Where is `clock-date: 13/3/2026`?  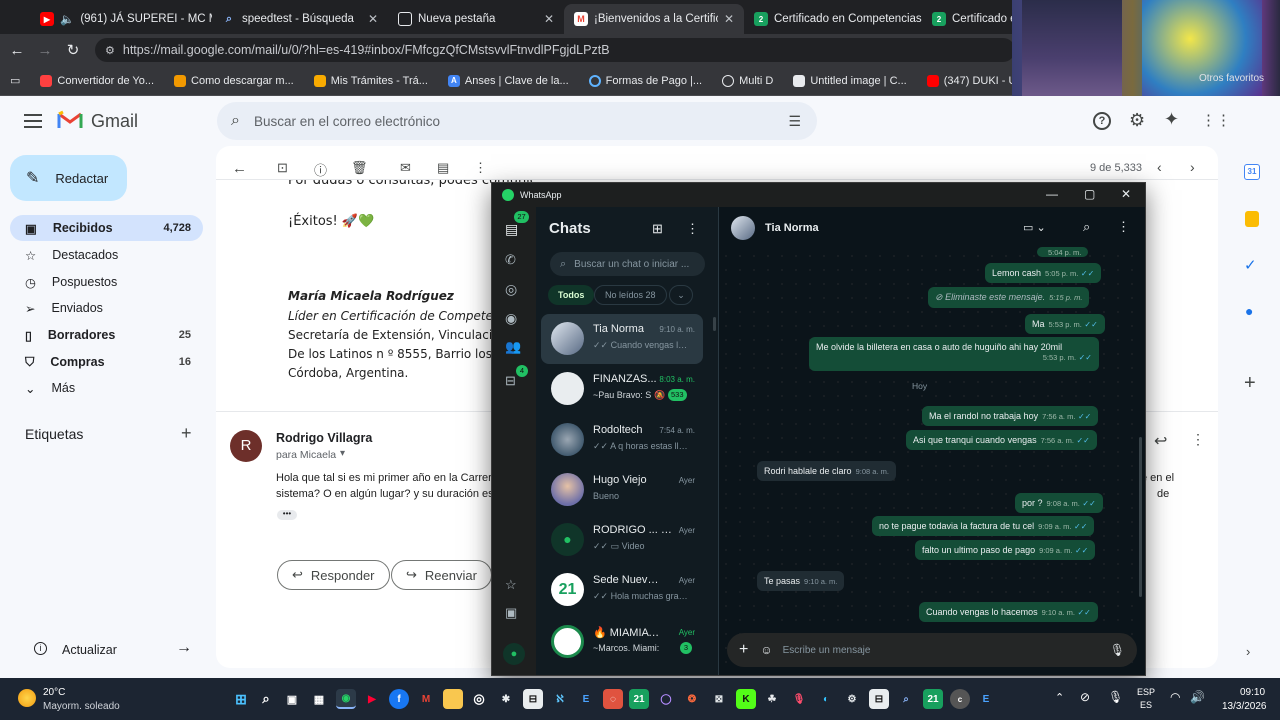
clock-date: 13/3/2026 is located at coordinates (1244, 706).